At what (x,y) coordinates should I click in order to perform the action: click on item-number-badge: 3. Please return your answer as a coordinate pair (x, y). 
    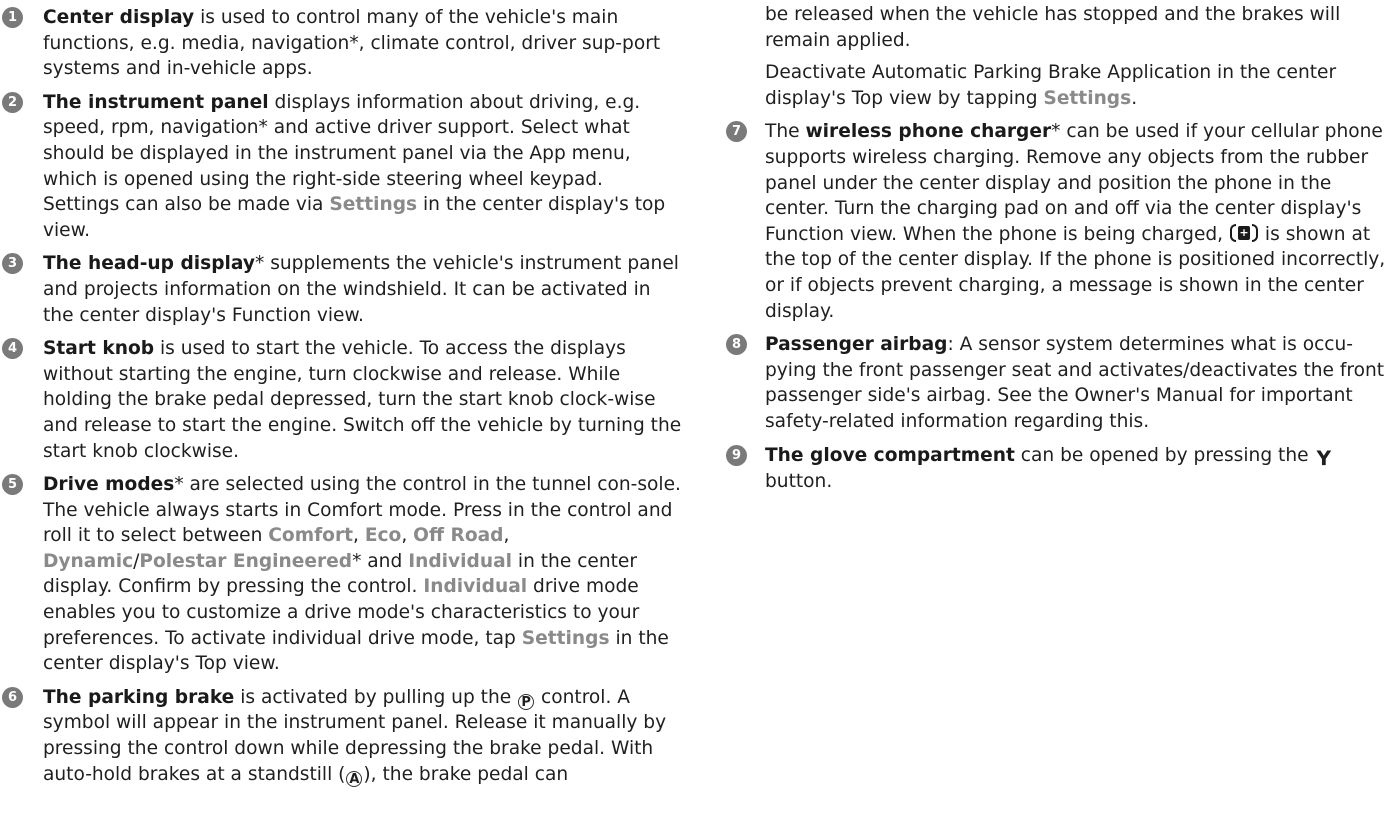
    Looking at the image, I should click on (12, 264).